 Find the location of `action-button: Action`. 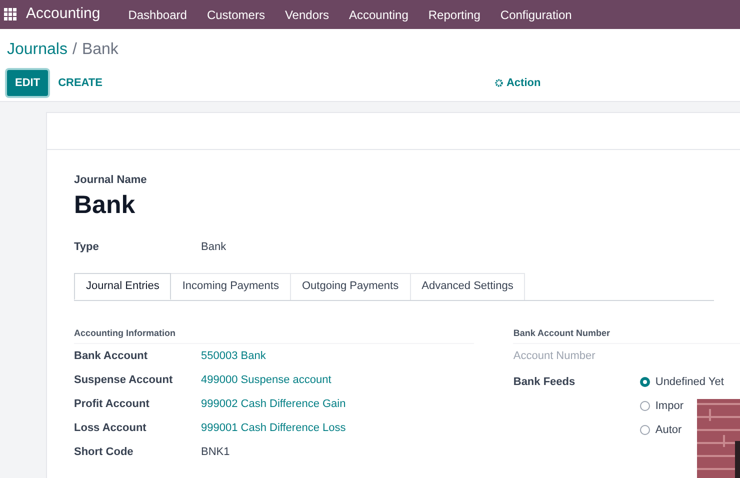

action-button: Action is located at coordinates (518, 83).